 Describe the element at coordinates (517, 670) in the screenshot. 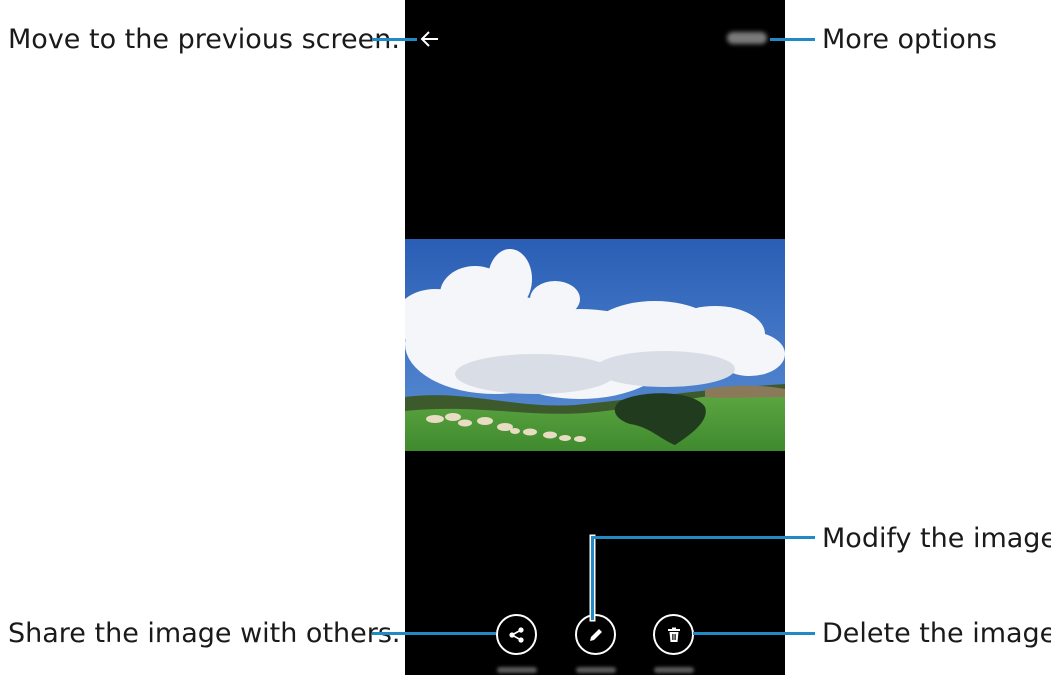

I see `share-caption` at that location.